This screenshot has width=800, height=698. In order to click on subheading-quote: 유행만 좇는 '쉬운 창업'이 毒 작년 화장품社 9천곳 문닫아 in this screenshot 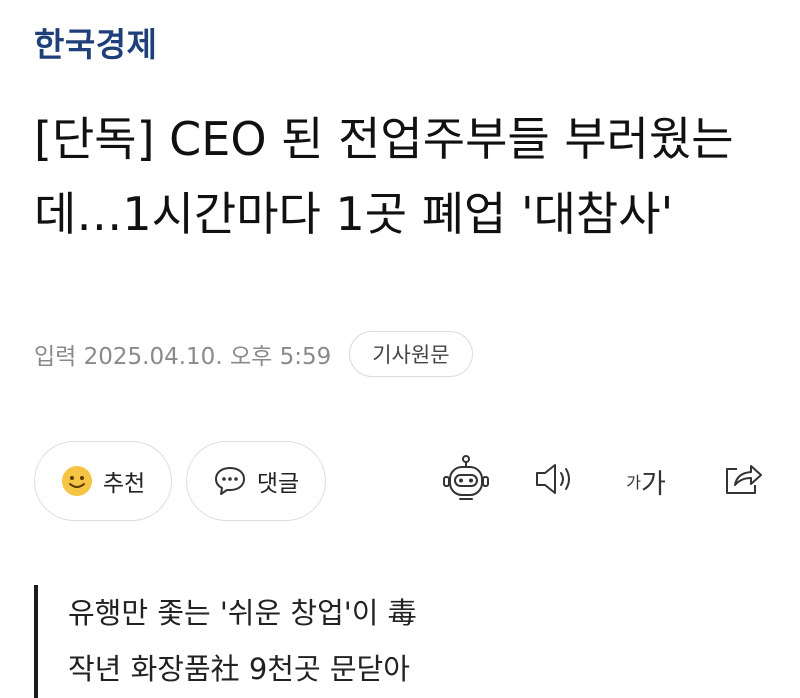, I will do `click(225, 641)`.